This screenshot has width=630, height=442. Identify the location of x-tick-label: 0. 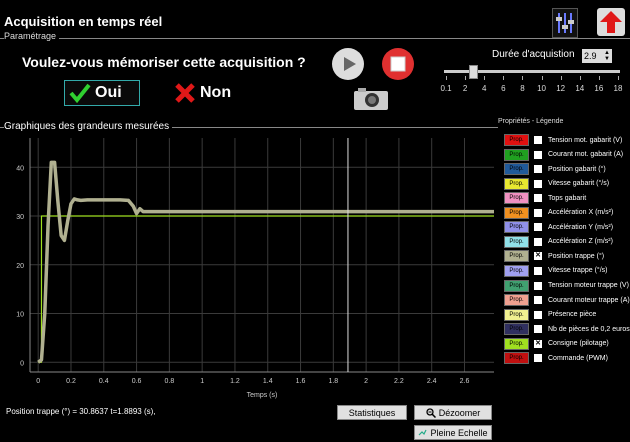
(38, 381).